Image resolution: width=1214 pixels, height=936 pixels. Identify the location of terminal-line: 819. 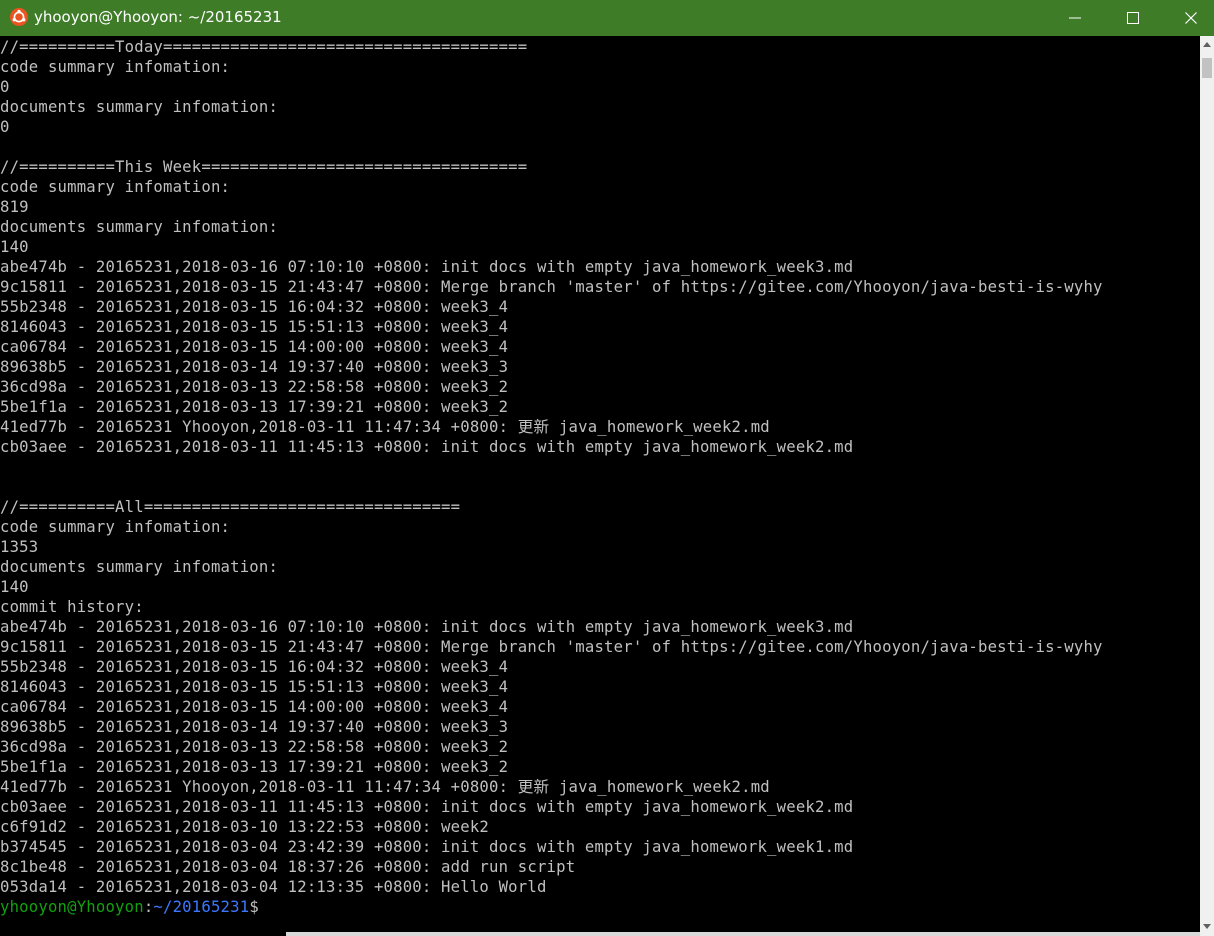
(14, 207).